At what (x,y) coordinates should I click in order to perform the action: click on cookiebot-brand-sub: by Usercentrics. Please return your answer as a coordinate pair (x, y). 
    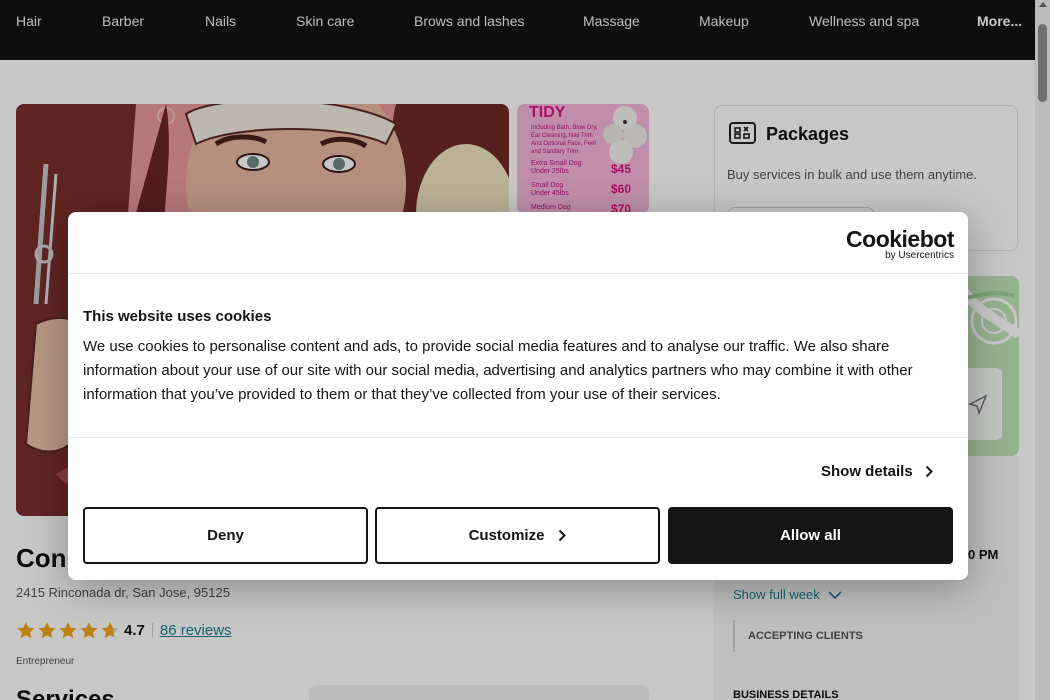
    Looking at the image, I should click on (919, 255).